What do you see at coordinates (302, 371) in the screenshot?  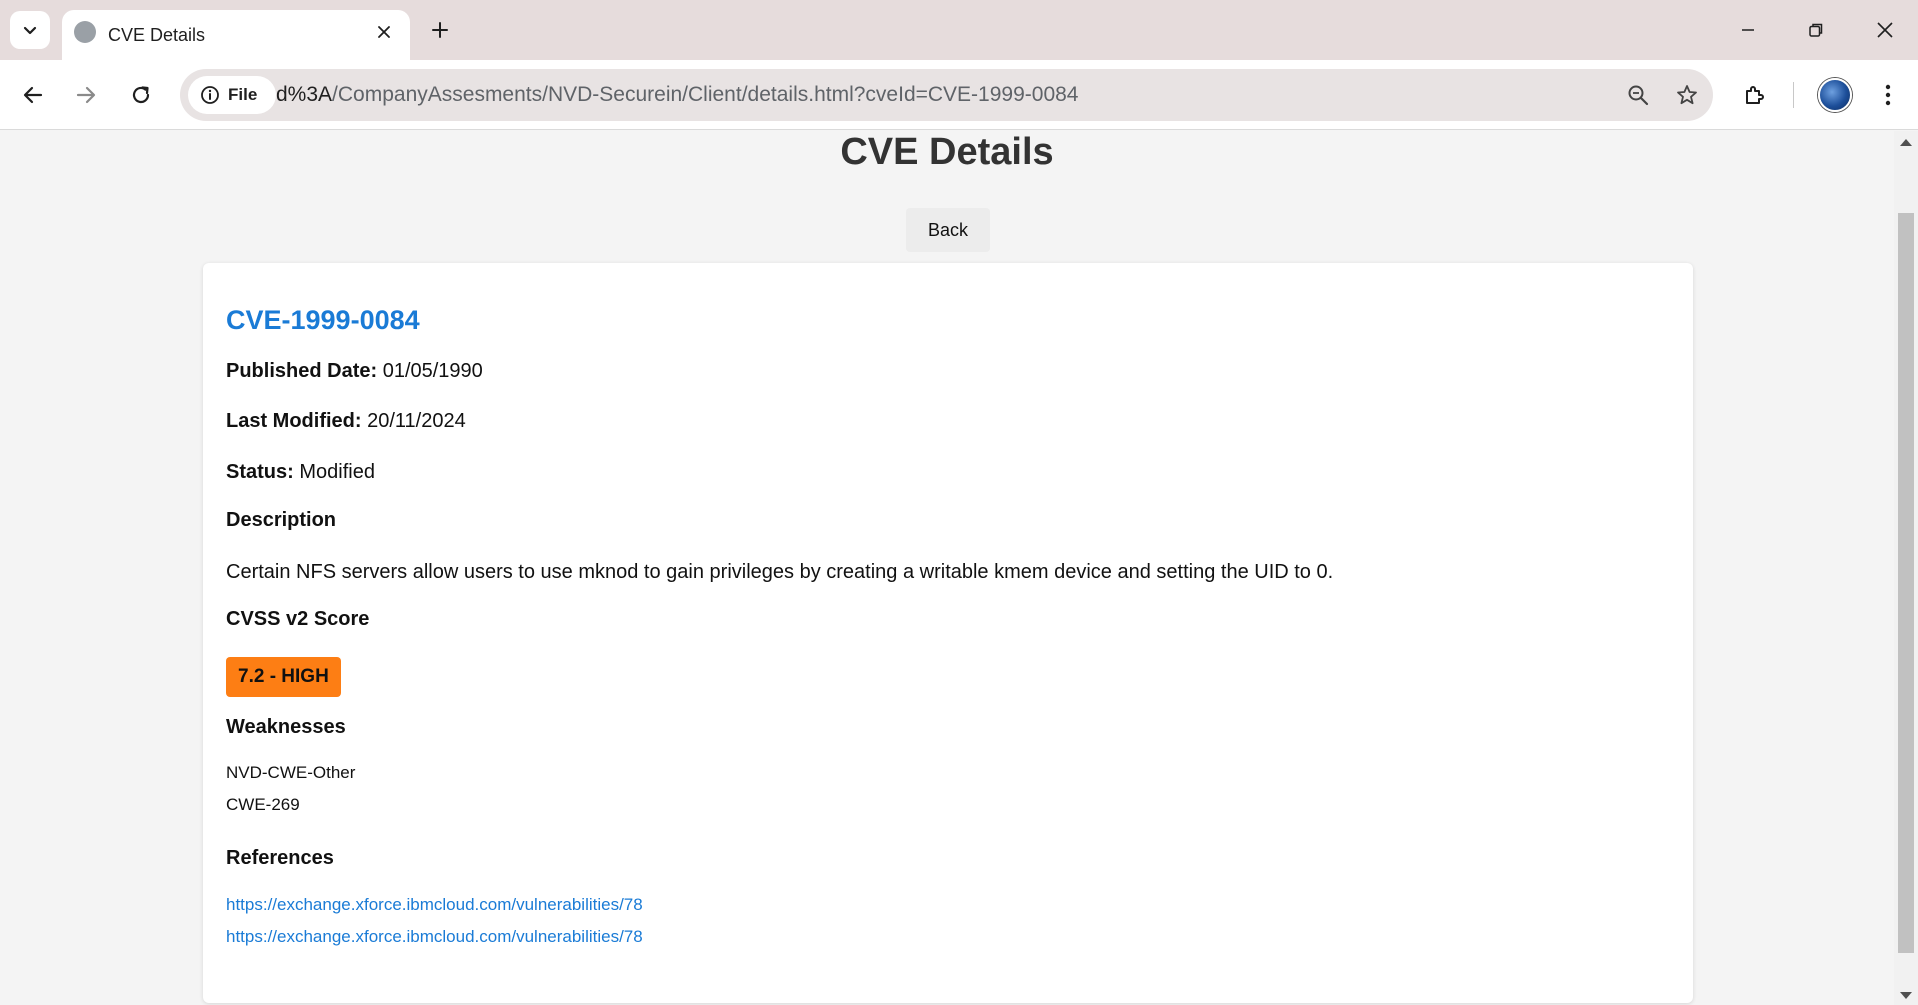 I see `published-date-label: Published Date:` at bounding box center [302, 371].